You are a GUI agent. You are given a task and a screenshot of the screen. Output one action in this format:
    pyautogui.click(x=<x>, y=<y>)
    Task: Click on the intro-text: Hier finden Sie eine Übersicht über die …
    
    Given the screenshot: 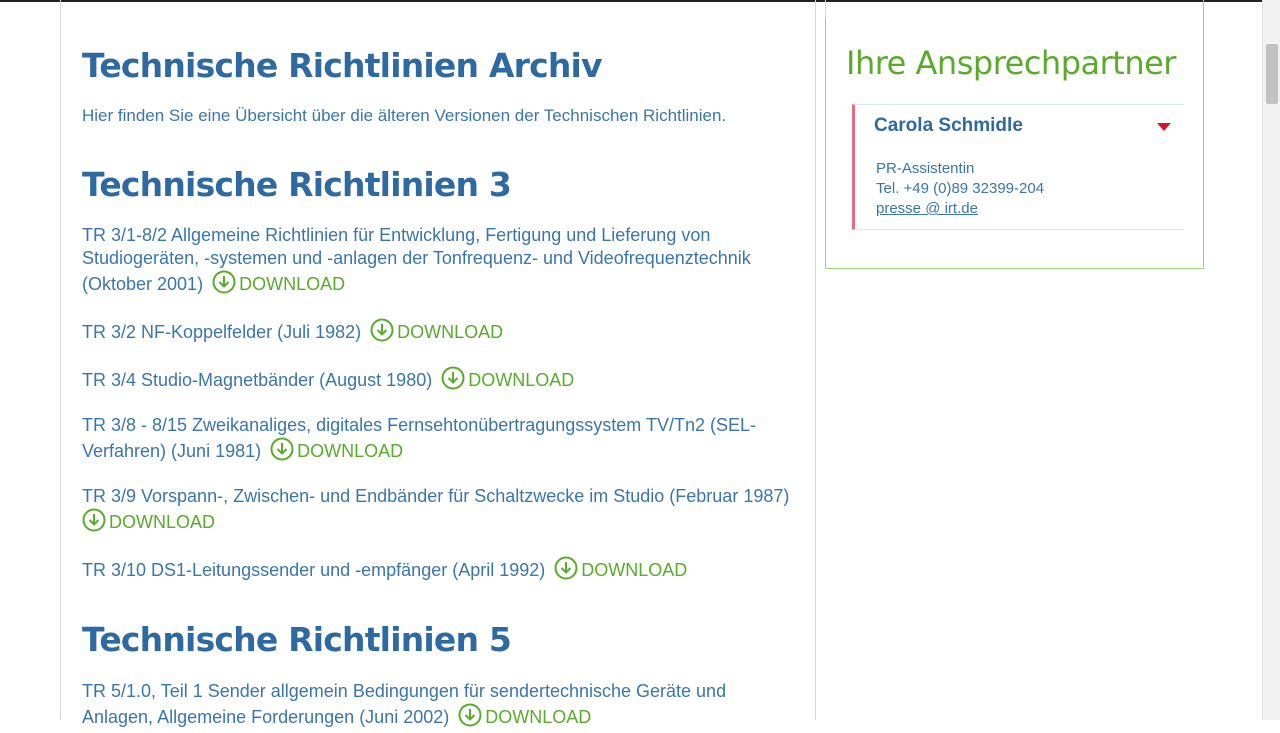 What is the action you would take?
    pyautogui.click(x=404, y=115)
    